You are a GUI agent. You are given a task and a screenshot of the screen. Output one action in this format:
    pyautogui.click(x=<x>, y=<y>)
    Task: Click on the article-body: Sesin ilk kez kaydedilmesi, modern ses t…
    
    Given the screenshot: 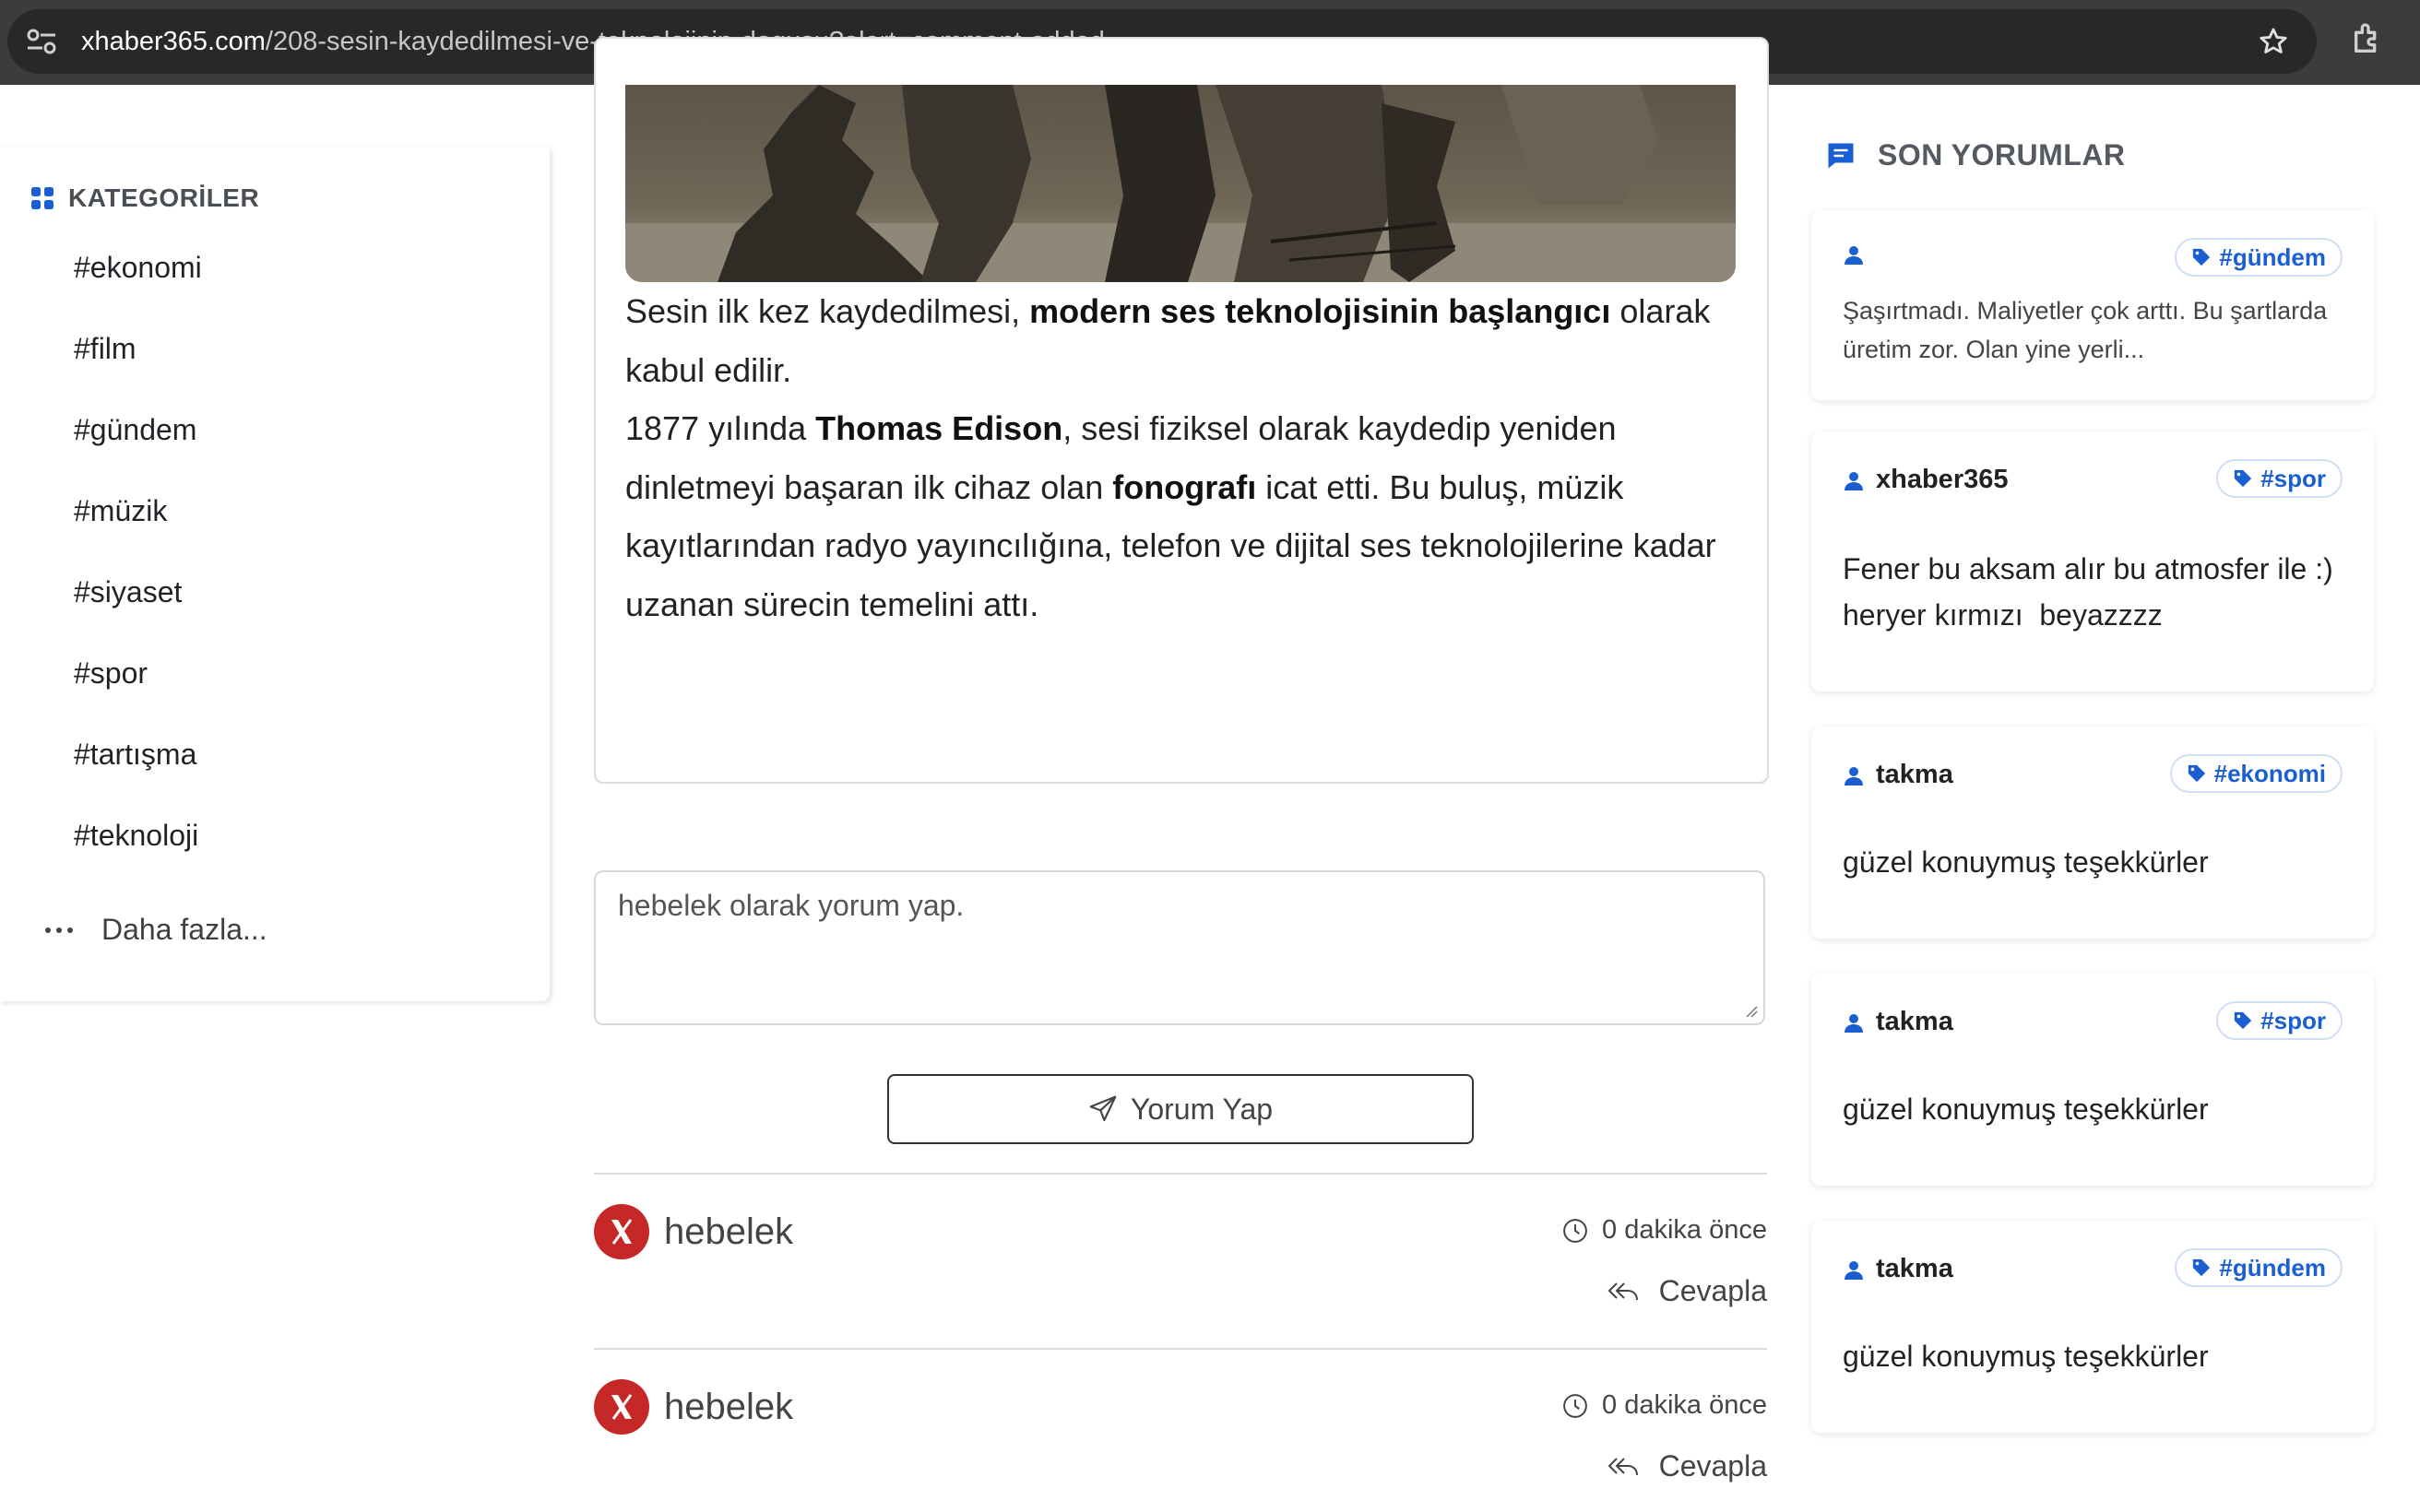 What is the action you would take?
    pyautogui.click(x=1178, y=457)
    